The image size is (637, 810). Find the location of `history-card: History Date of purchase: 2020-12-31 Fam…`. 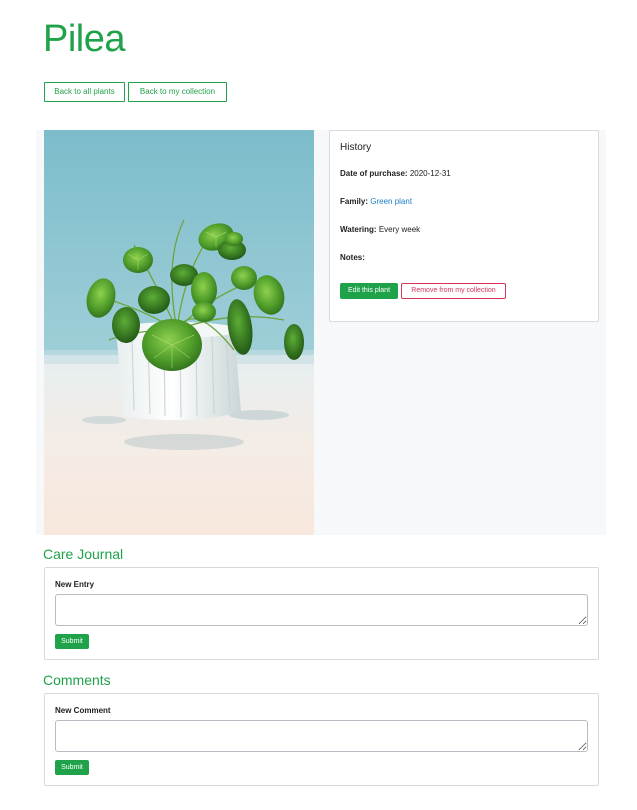

history-card: History Date of purchase: 2020-12-31 Fam… is located at coordinates (464, 226).